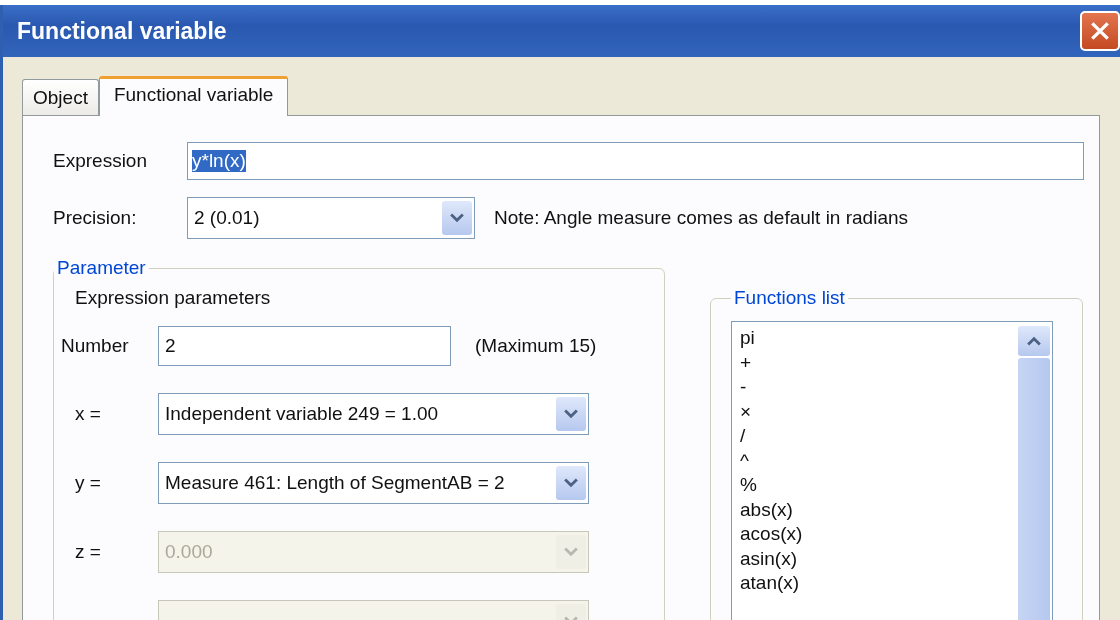 This screenshot has height=620, width=1120. I want to click on caption-text: Expression parameters, so click(173, 297).